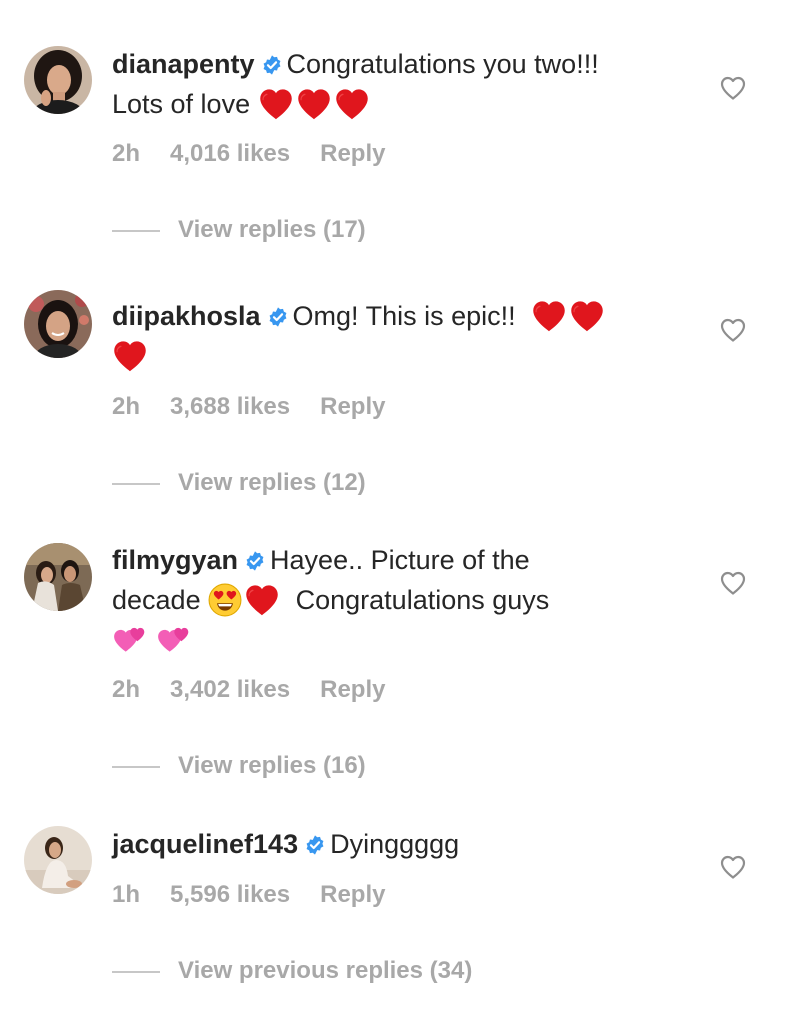  I want to click on view-replies-label: View replies (12), so click(272, 482).